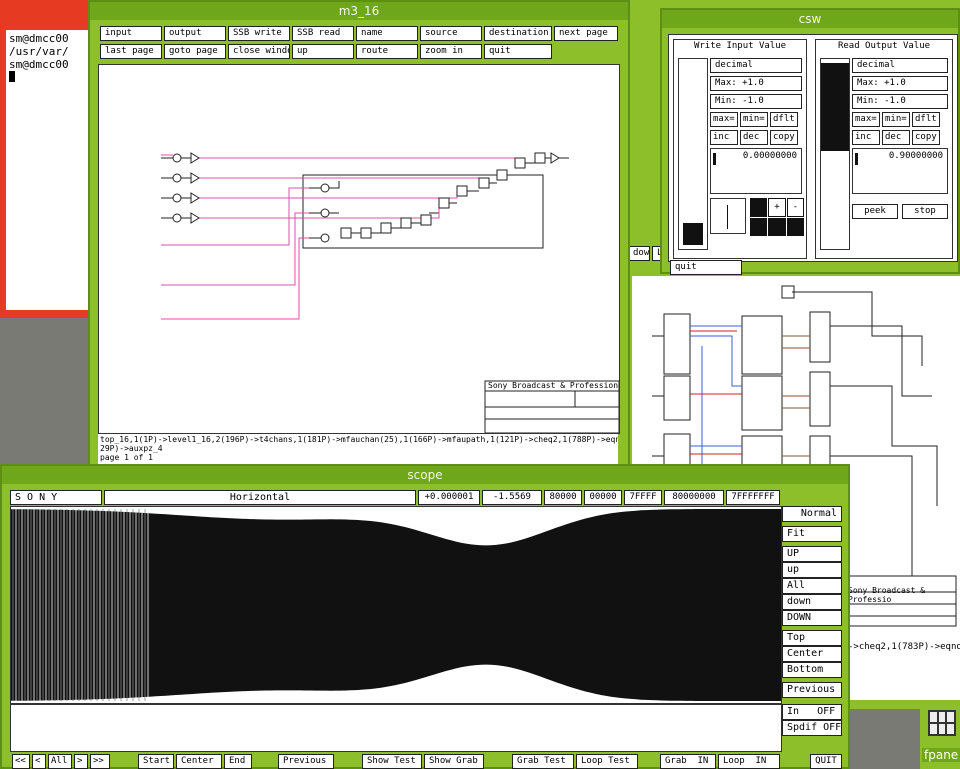 Image resolution: width=960 pixels, height=769 pixels. I want to click on scope-start-button: Start, so click(156, 761).